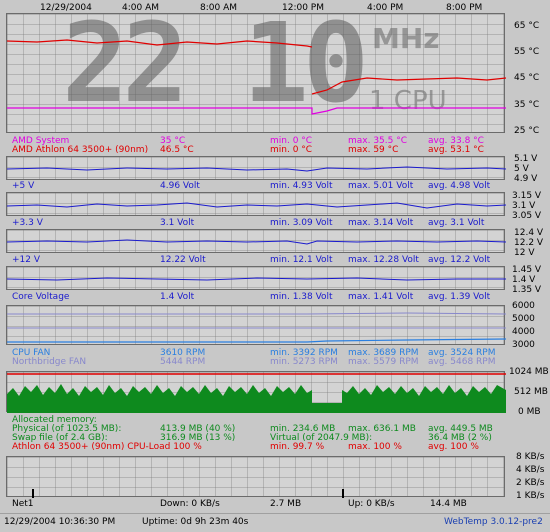 This screenshot has width=550, height=532. Describe the element at coordinates (527, 131) in the screenshot. I see `temp-axis-label: 25 °C` at that location.